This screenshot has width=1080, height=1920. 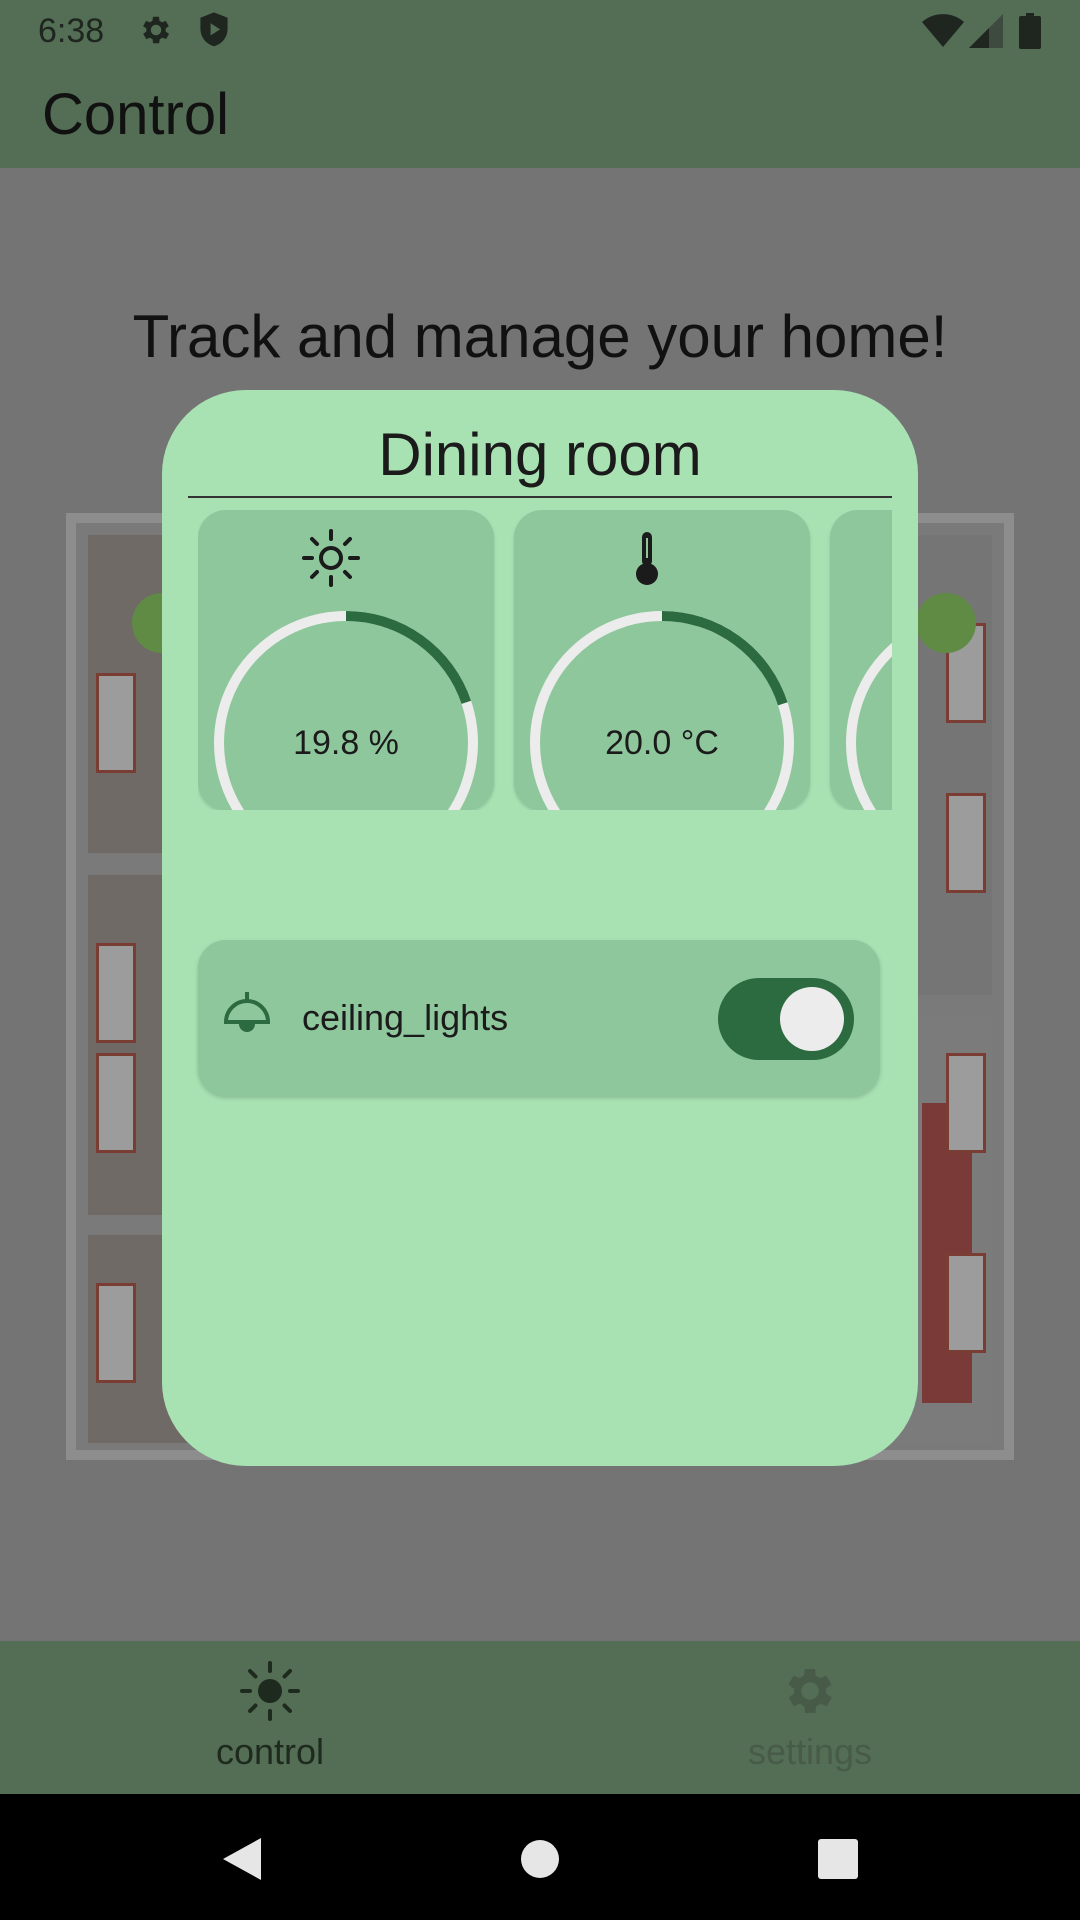 What do you see at coordinates (647, 558) in the screenshot?
I see `thermometer-icon` at bounding box center [647, 558].